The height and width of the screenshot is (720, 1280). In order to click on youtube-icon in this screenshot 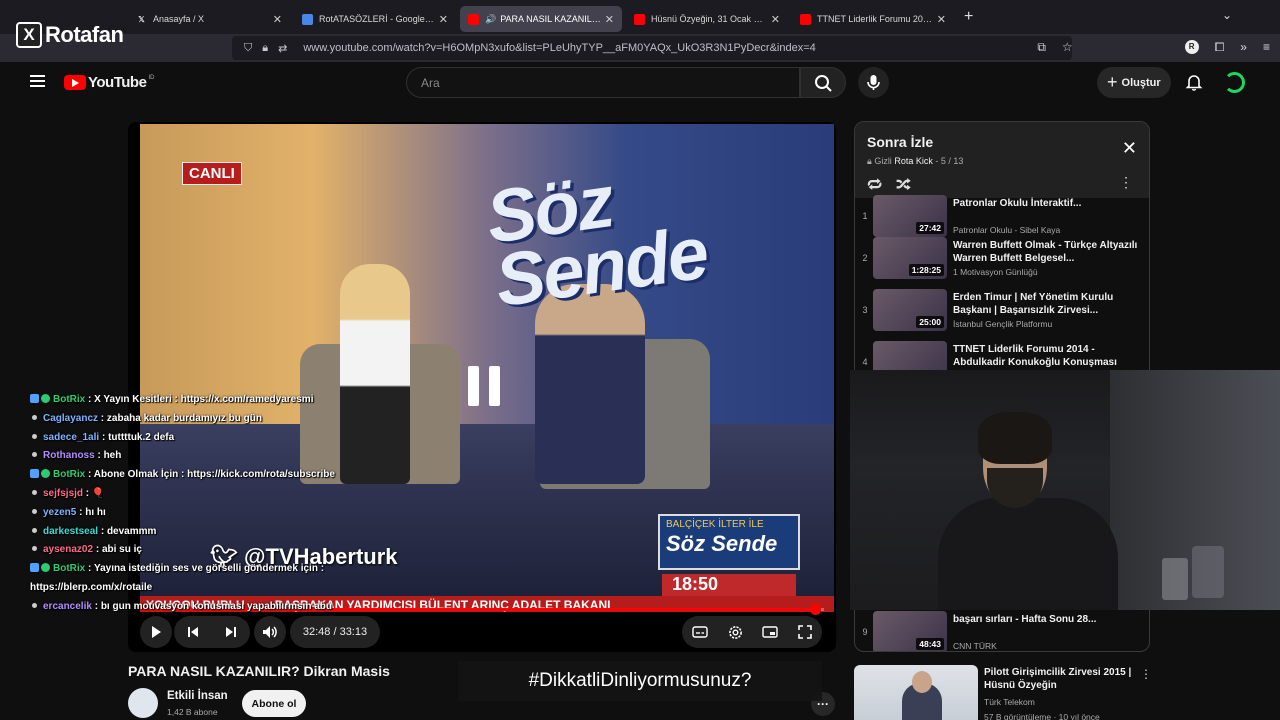, I will do `click(473, 19)`.